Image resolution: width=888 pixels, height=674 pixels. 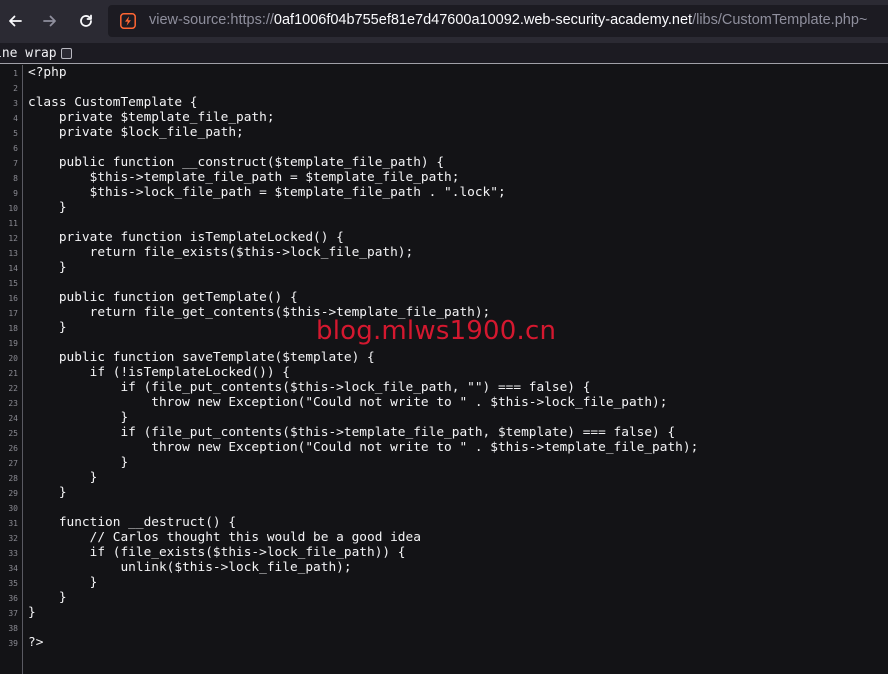 I want to click on line-number: 34, so click(x=13, y=568).